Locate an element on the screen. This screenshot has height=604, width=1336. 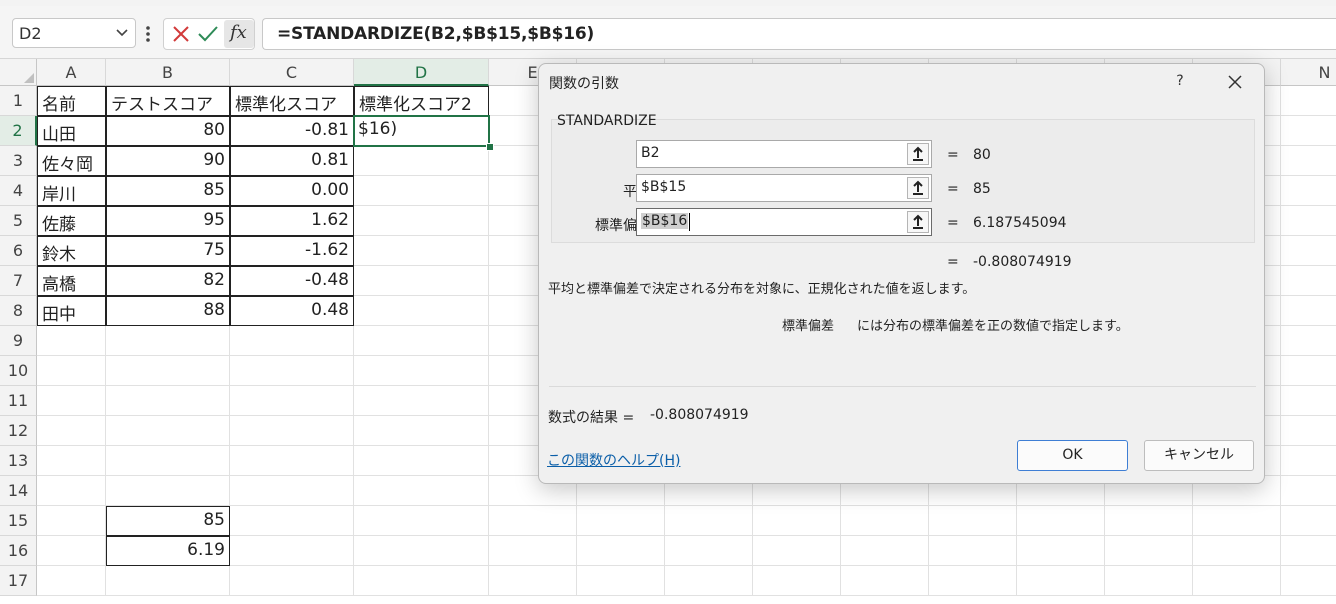
grid-cell: テストスコア is located at coordinates (168, 101).